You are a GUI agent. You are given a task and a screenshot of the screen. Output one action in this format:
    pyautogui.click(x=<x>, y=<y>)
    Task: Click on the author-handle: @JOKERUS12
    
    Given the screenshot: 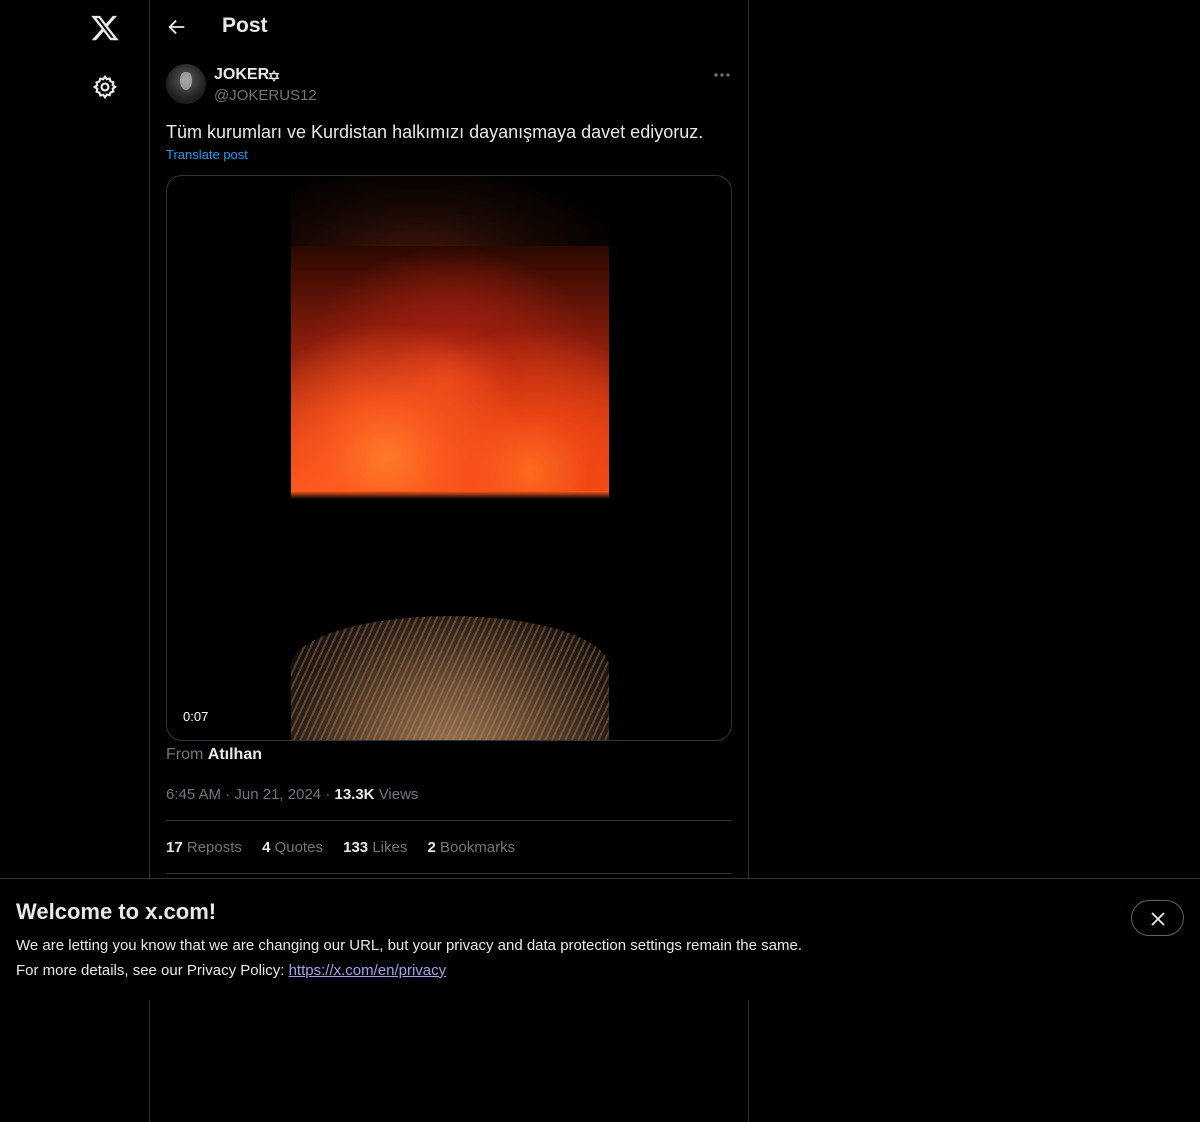 What is the action you would take?
    pyautogui.click(x=265, y=95)
    